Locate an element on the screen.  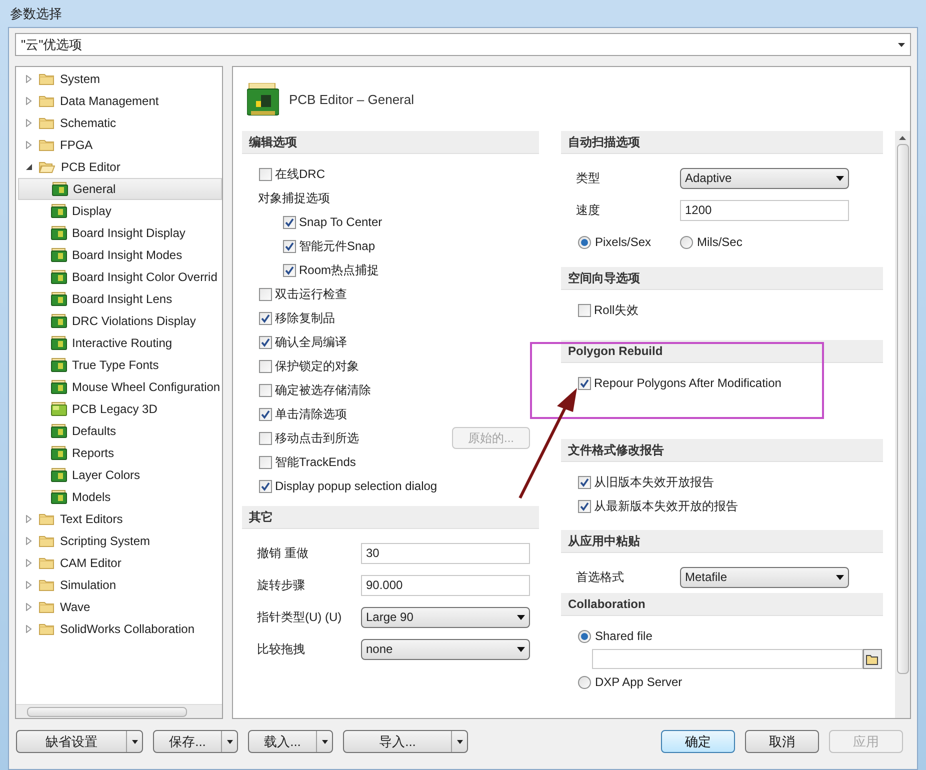
browse-button is located at coordinates (872, 659).